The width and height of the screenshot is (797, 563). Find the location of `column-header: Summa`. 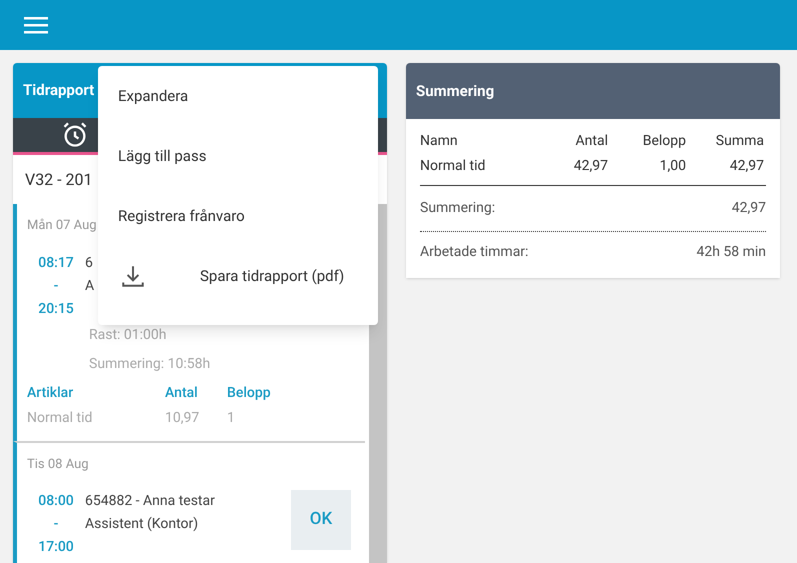

column-header: Summa is located at coordinates (739, 141).